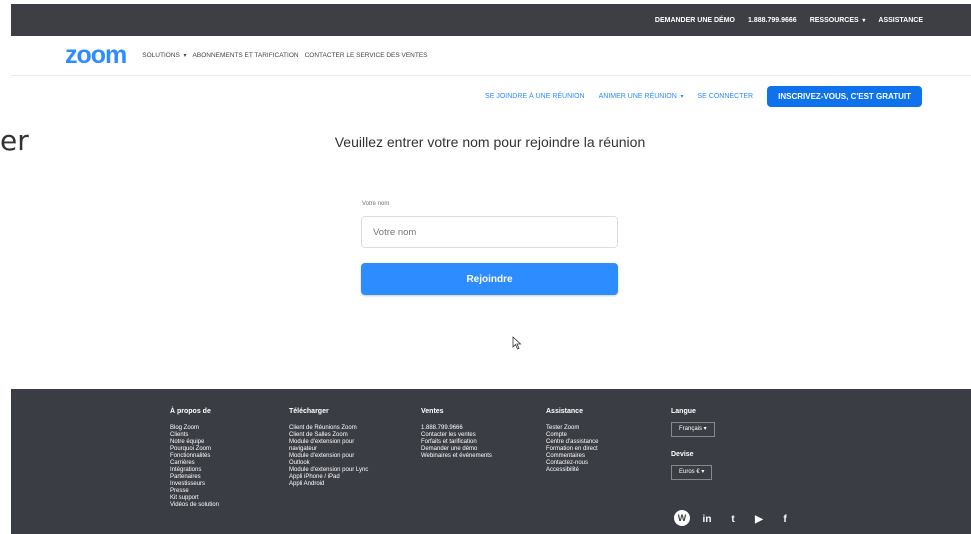 This screenshot has width=971, height=534. I want to click on solutions-menu: SOLUTIONS ▾, so click(164, 55).